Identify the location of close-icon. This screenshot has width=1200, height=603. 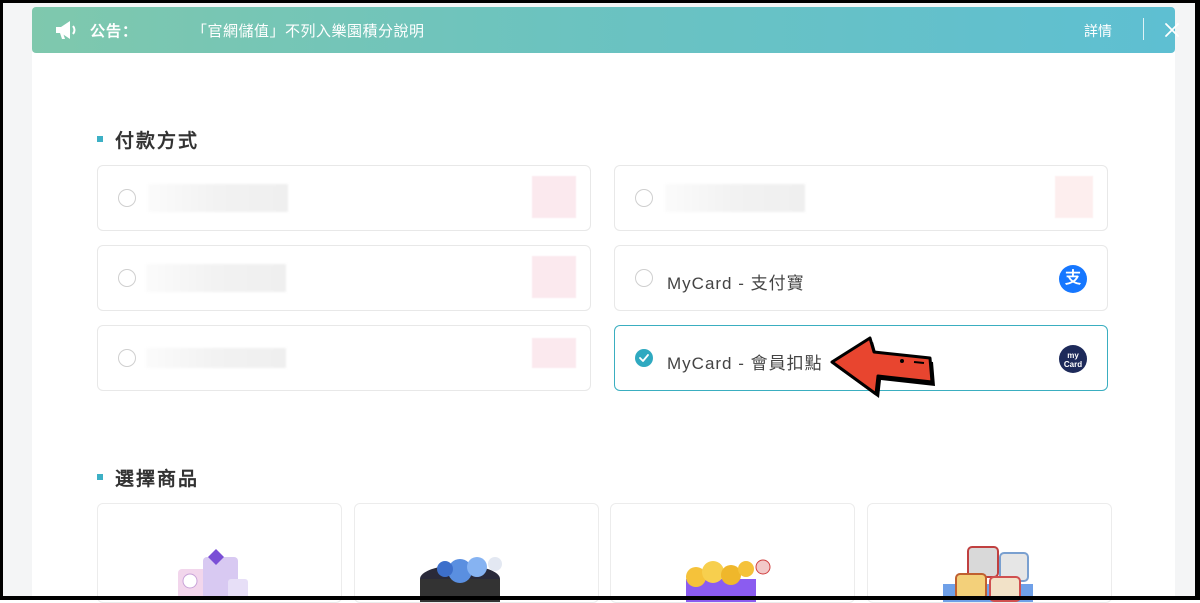
(1172, 30).